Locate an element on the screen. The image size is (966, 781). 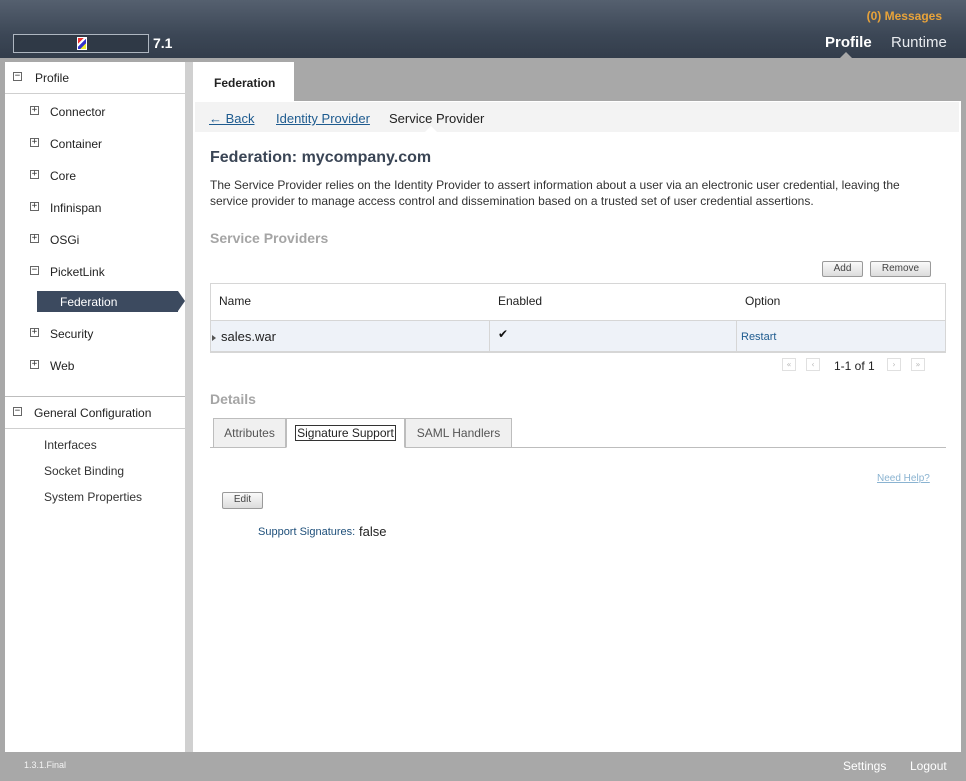
selected-item-arrow is located at coordinates (181, 301).